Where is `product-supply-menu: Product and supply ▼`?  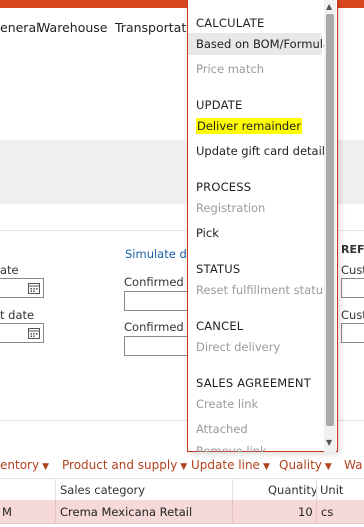
product-supply-menu: Product and supply ▼ is located at coordinates (124, 465).